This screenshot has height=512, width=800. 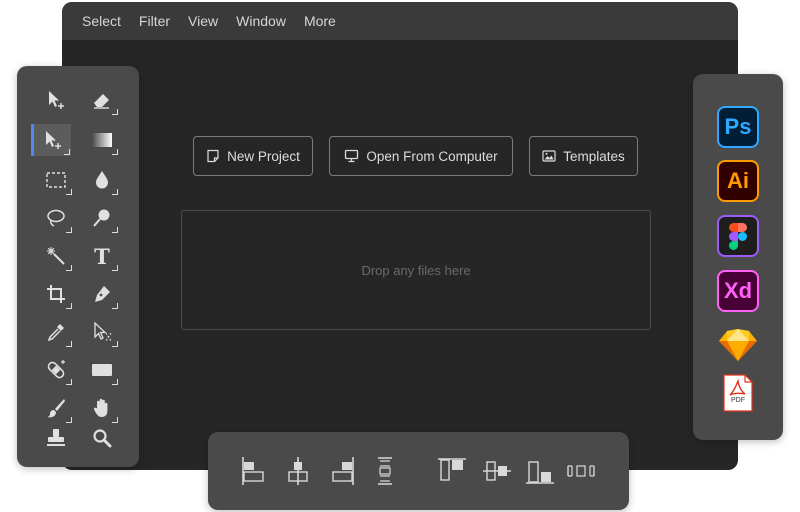 I want to click on rectangle-icon, so click(x=102, y=370).